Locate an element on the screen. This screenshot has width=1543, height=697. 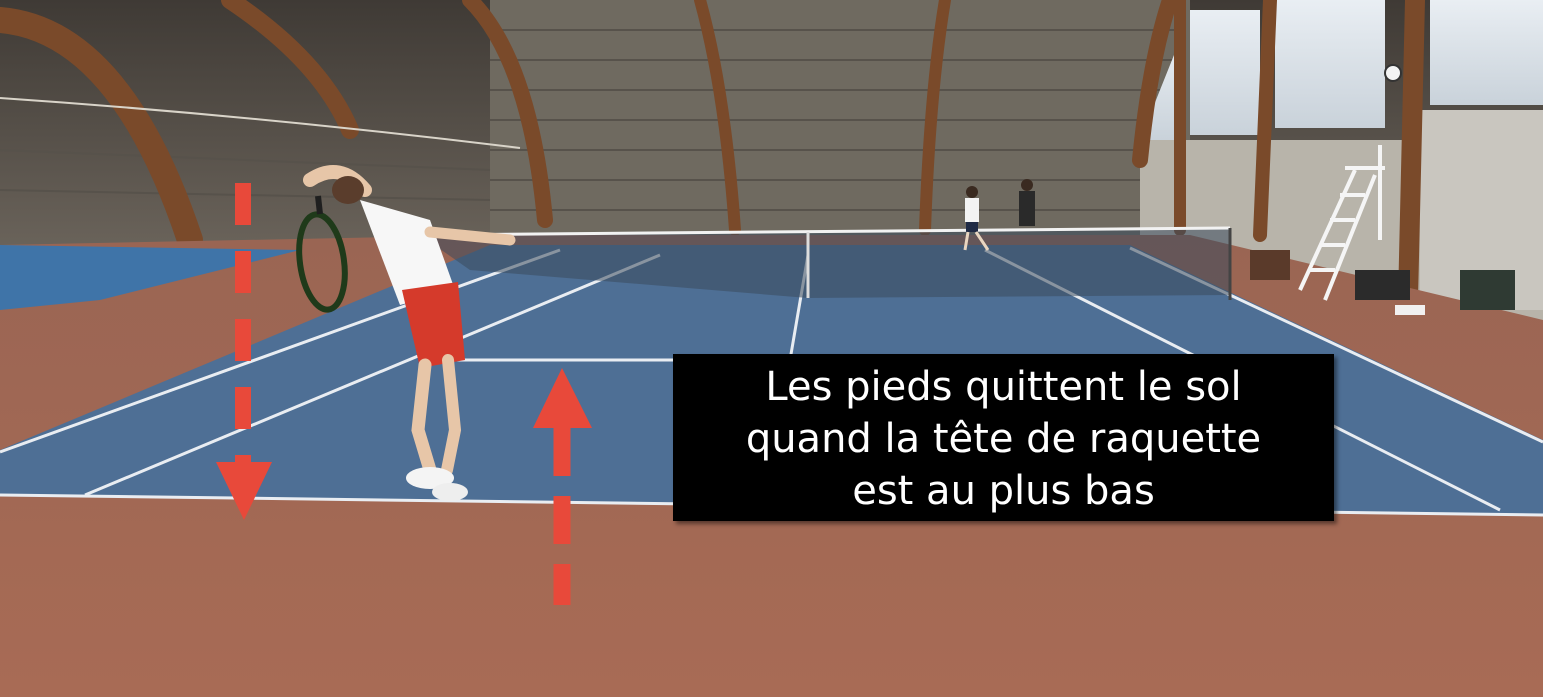
spectator is located at coordinates (1027, 202).